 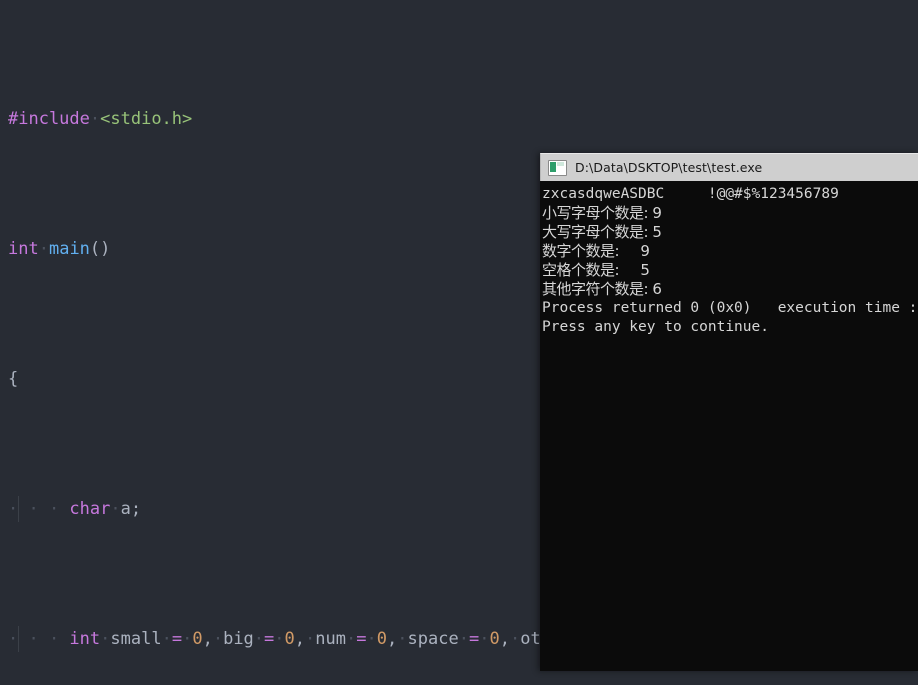 What do you see at coordinates (136, 509) in the screenshot?
I see `token-semicolon: ;` at bounding box center [136, 509].